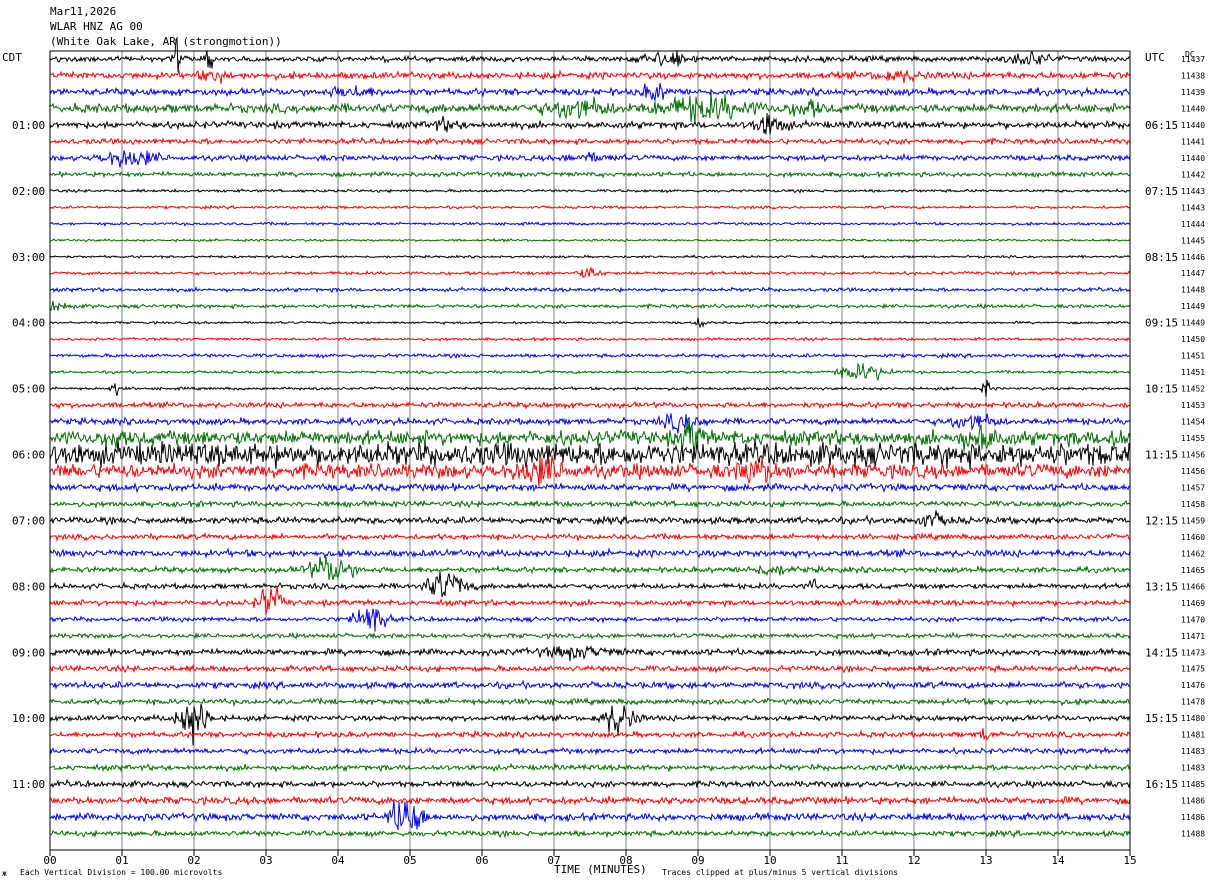  I want to click on dc-offset-label: 11444, so click(1193, 224).